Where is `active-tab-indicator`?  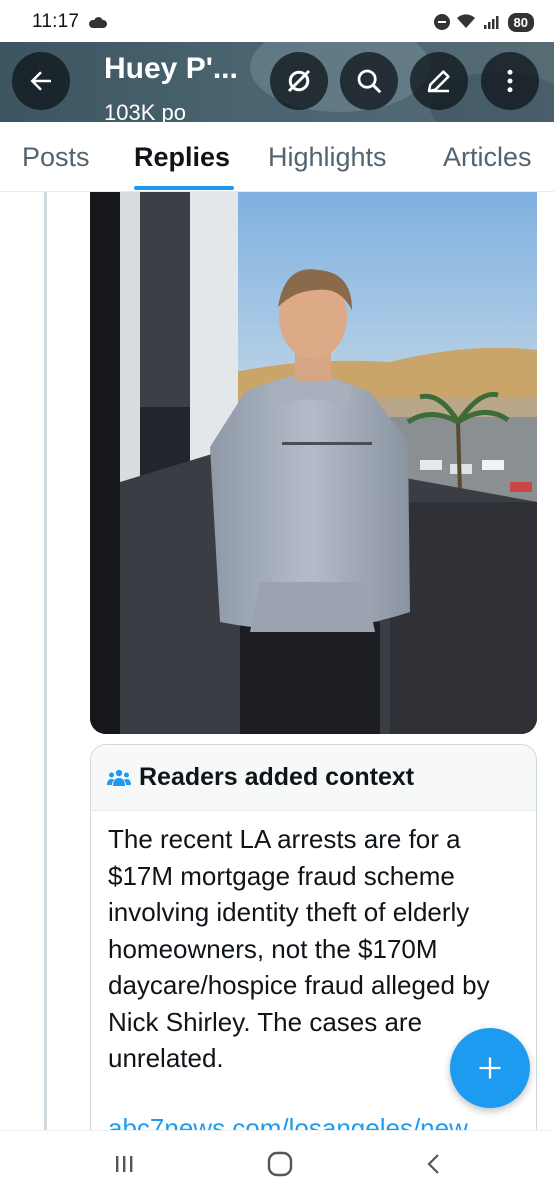 active-tab-indicator is located at coordinates (184, 188).